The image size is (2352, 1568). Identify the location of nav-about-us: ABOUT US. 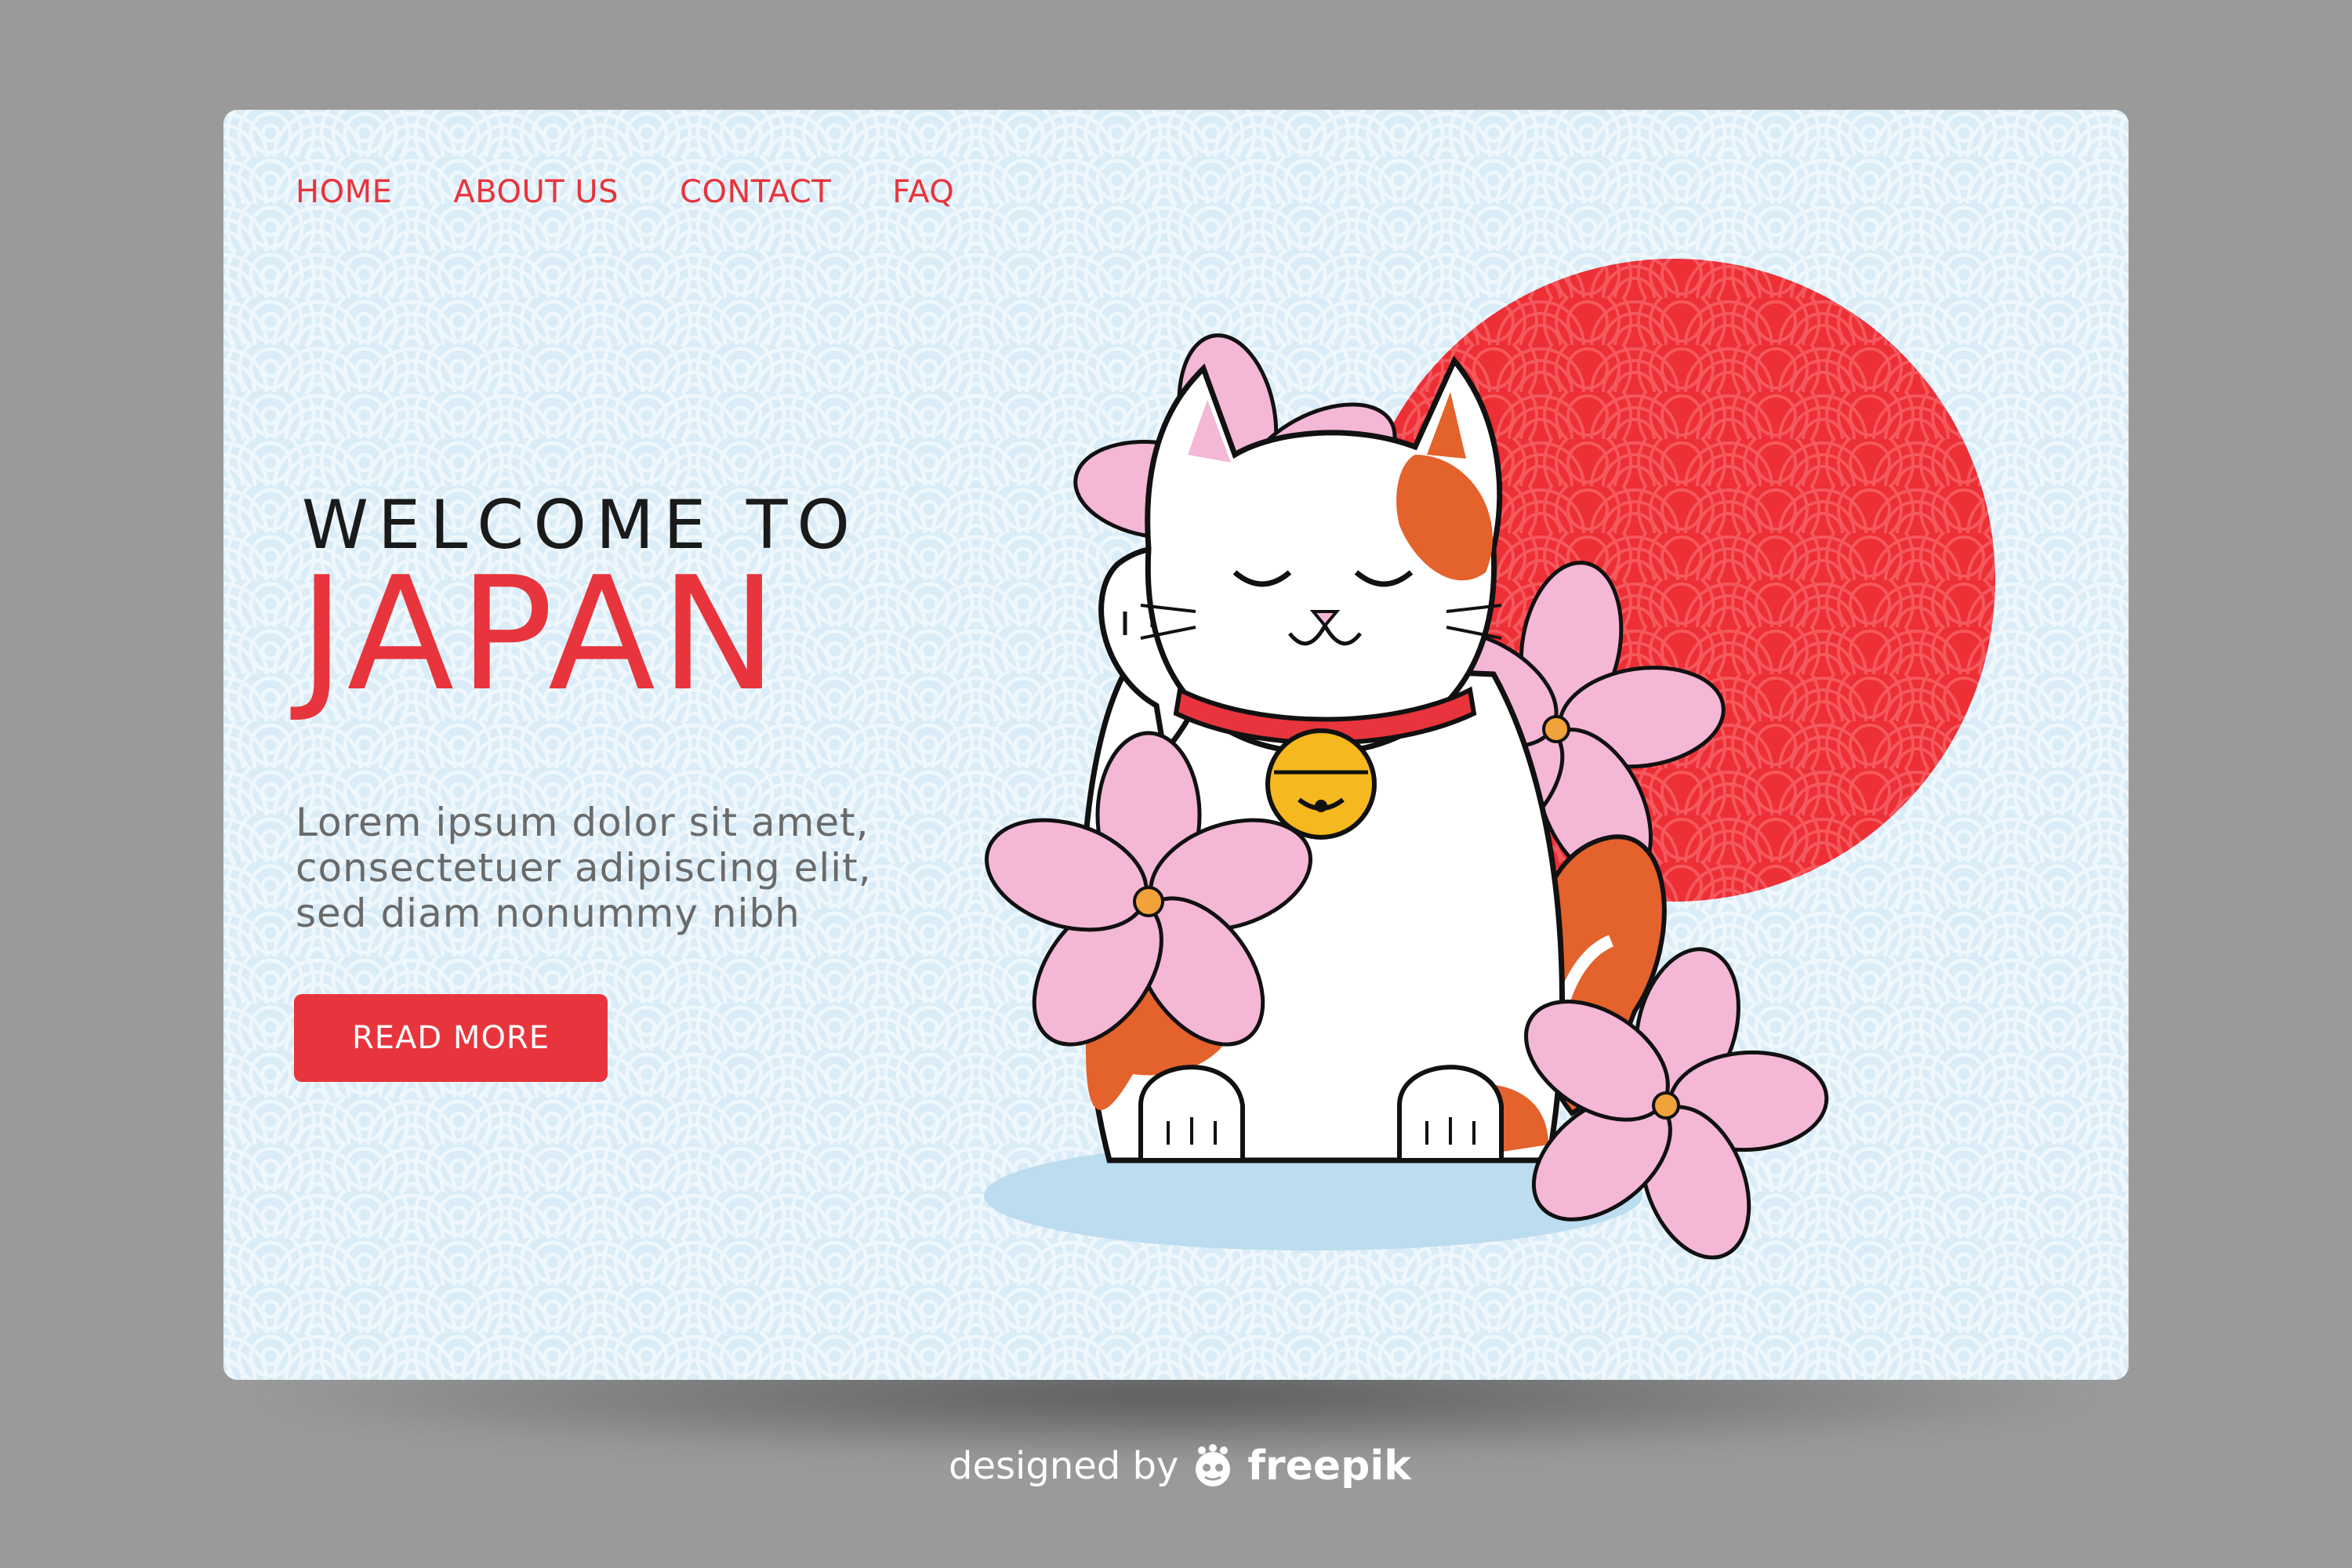
(536, 192).